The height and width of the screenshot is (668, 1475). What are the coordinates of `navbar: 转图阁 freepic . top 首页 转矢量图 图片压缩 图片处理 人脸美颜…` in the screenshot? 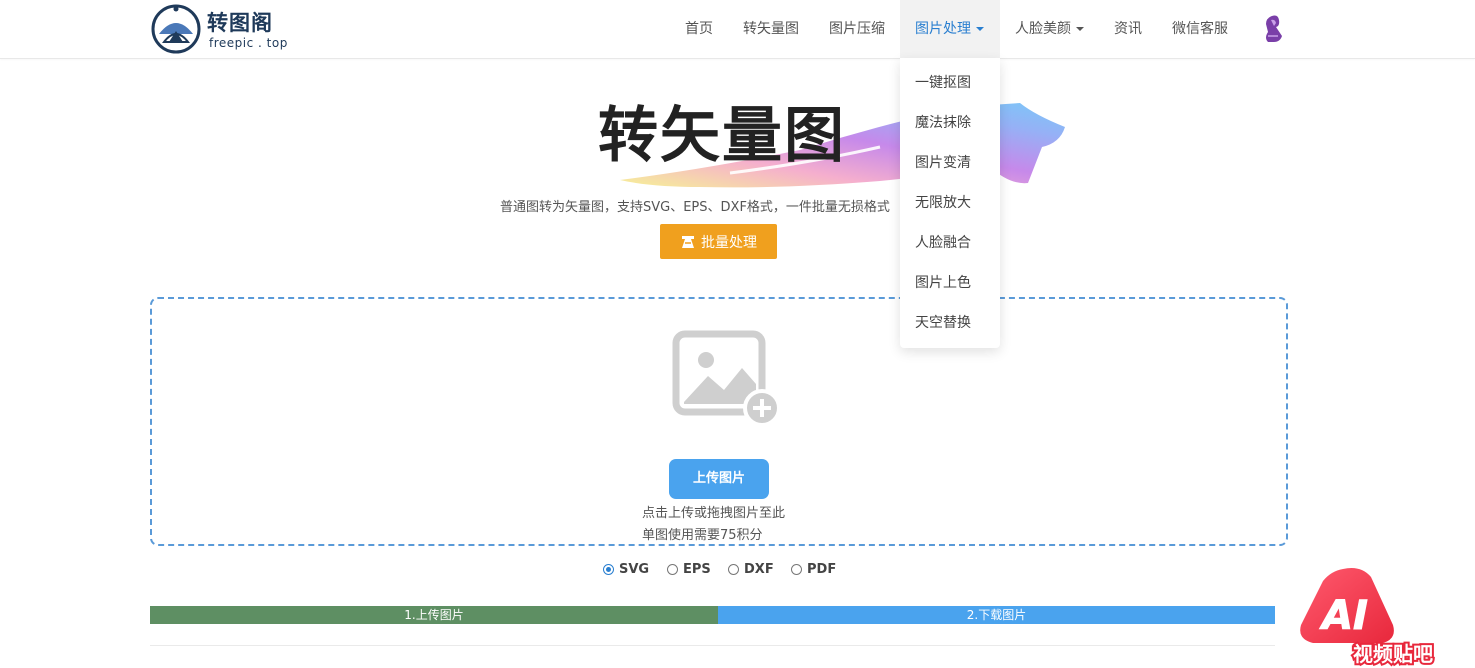 It's located at (737, 29).